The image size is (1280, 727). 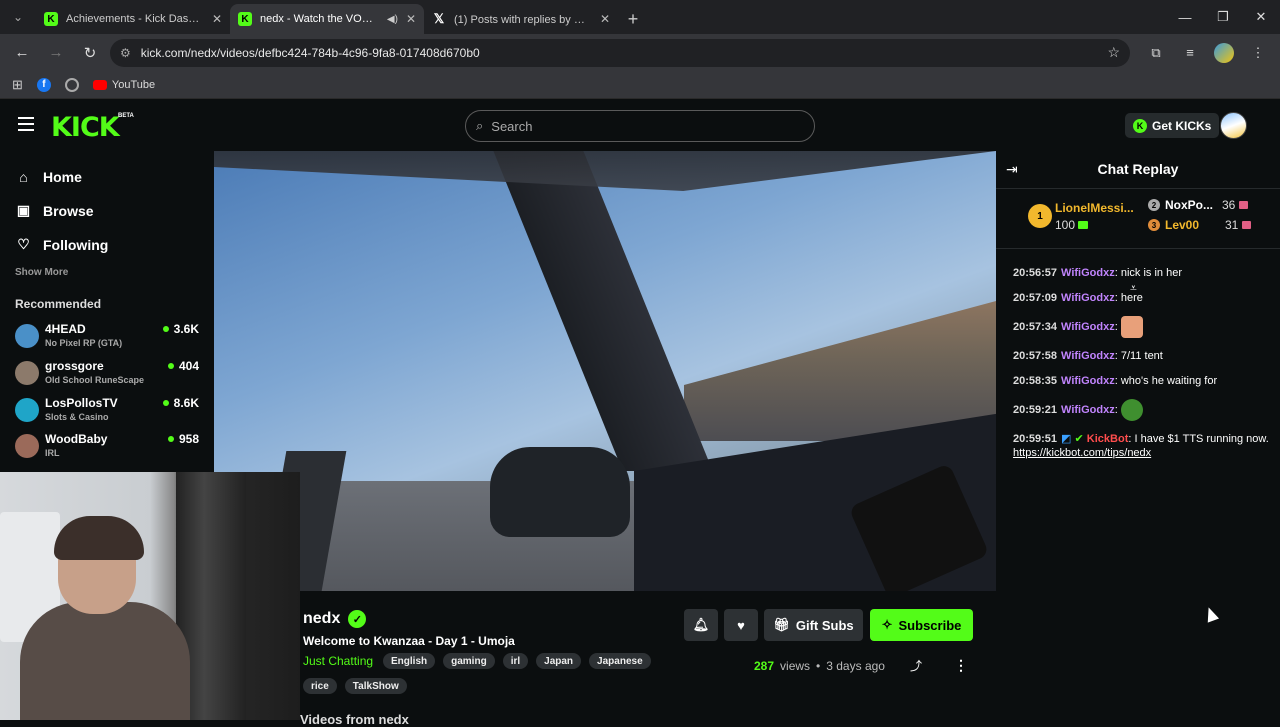 I want to click on new-tab-icon: +, so click(x=633, y=19).